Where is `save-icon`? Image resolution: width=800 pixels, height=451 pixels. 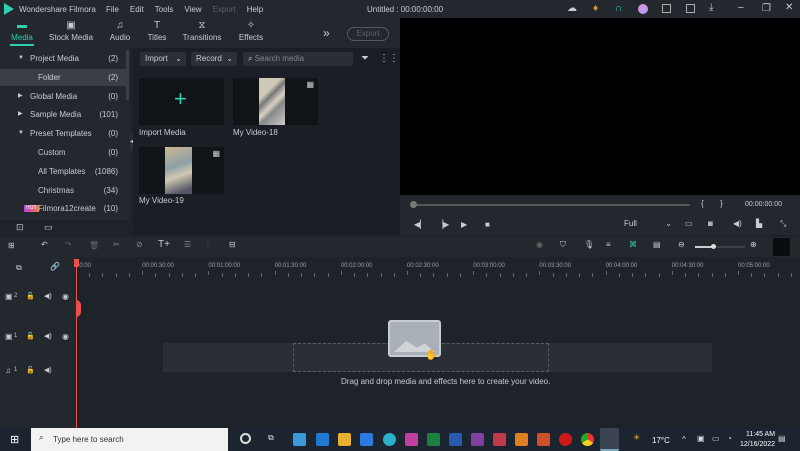
save-icon is located at coordinates (666, 8).